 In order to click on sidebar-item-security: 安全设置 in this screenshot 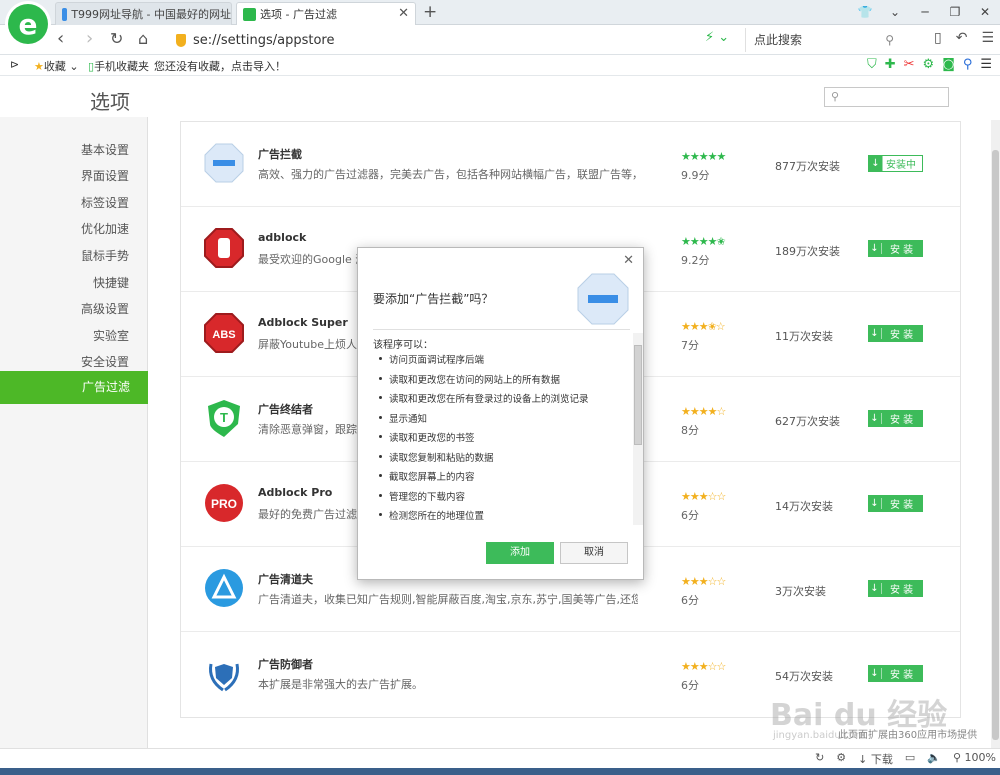, I will do `click(105, 361)`.